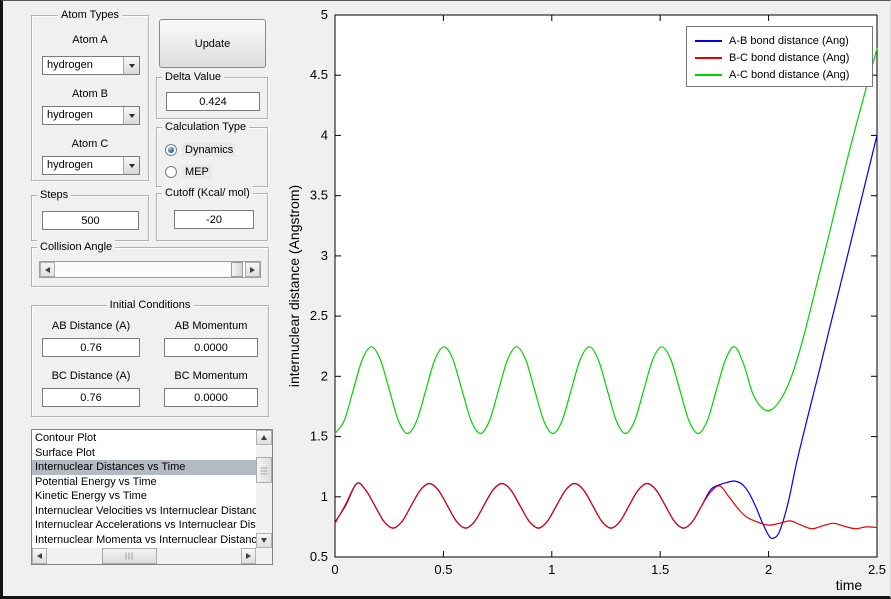 Image resolution: width=891 pixels, height=599 pixels. I want to click on horizontal-scroll-track, so click(144, 556).